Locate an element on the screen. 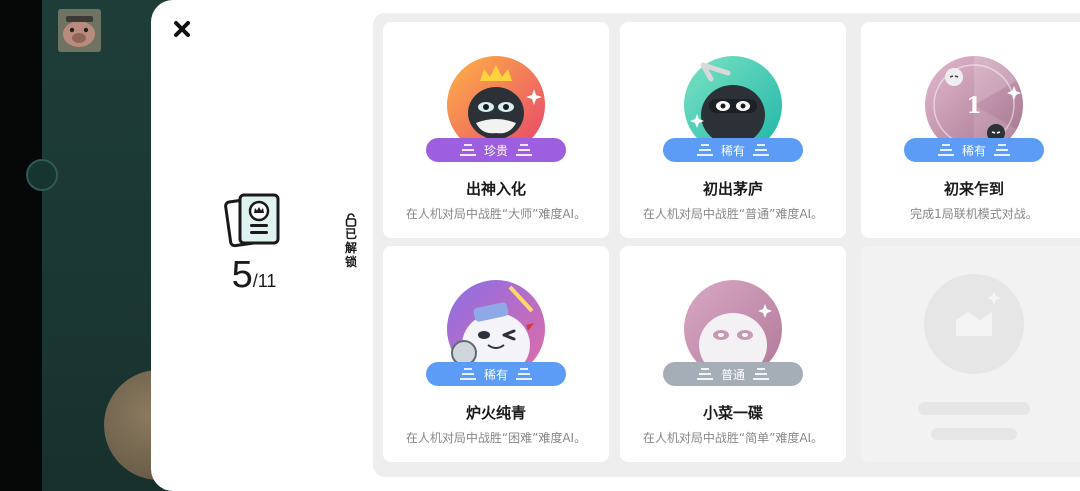 This screenshot has width=1080, height=491. achievement-description: 在人机对局中战胜“简单”难度AI。 is located at coordinates (733, 438).